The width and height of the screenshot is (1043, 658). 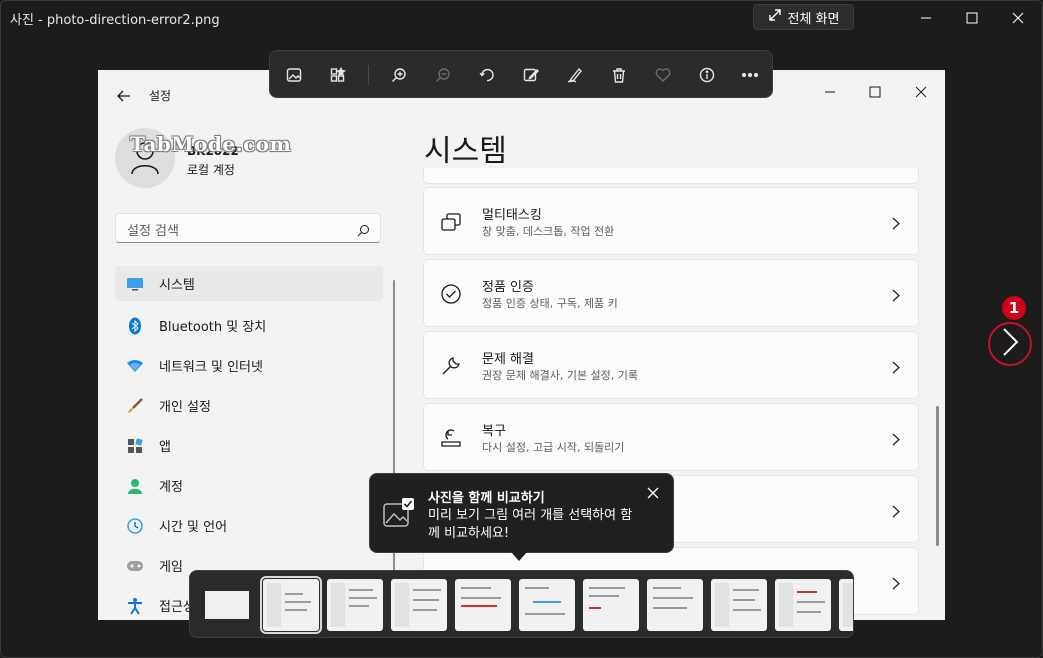 I want to click on filmstrip, so click(x=521, y=604).